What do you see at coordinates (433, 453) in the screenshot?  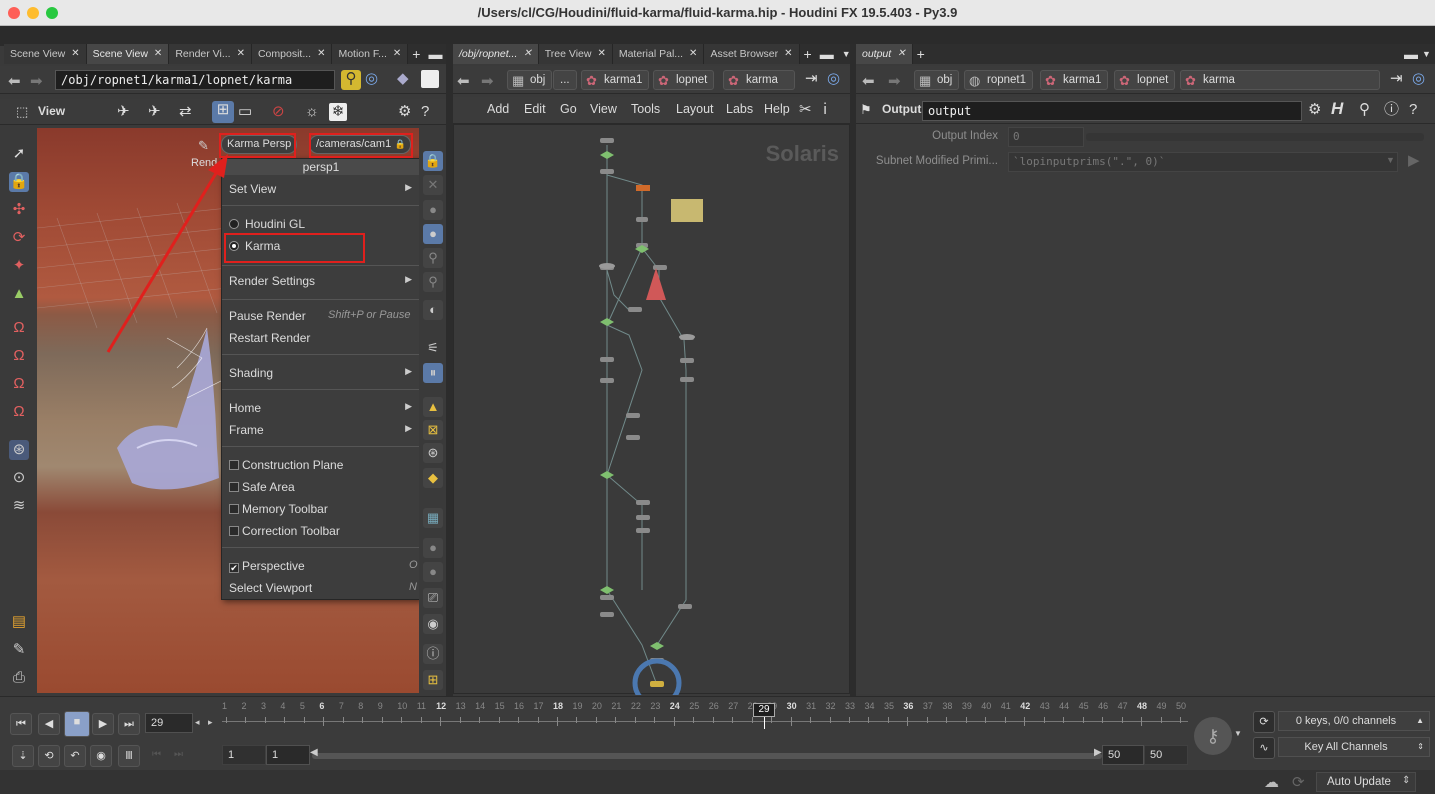 I see `camera-icon: ⊛` at bounding box center [433, 453].